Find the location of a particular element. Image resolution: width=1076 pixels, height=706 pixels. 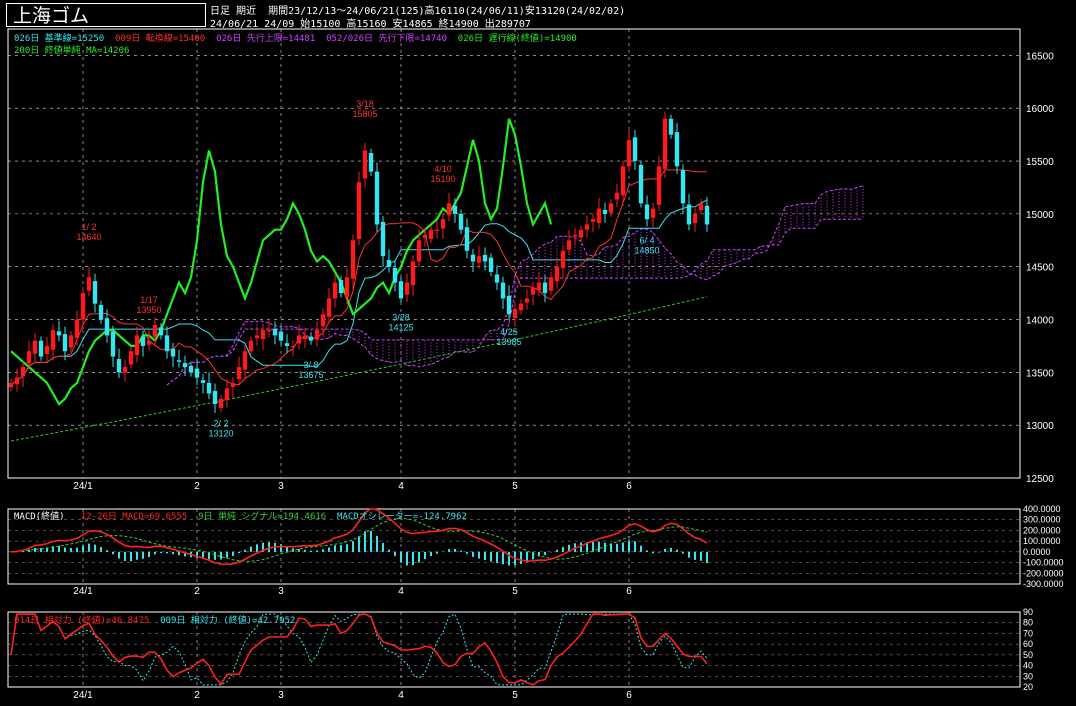

rsi14-value: 014日 相対力 (終値)=46.8475 is located at coordinates (82, 621).